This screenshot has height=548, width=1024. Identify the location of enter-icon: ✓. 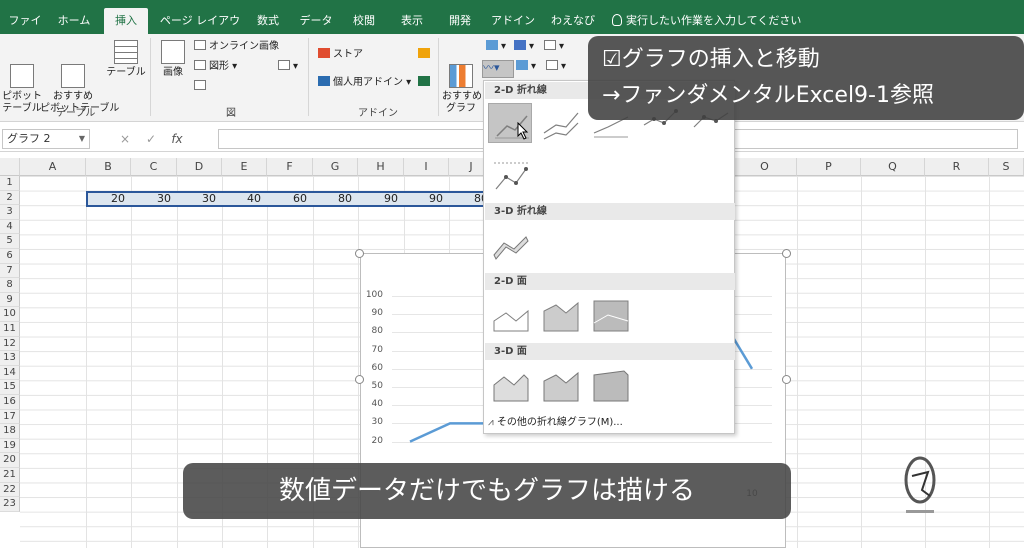
(151, 139).